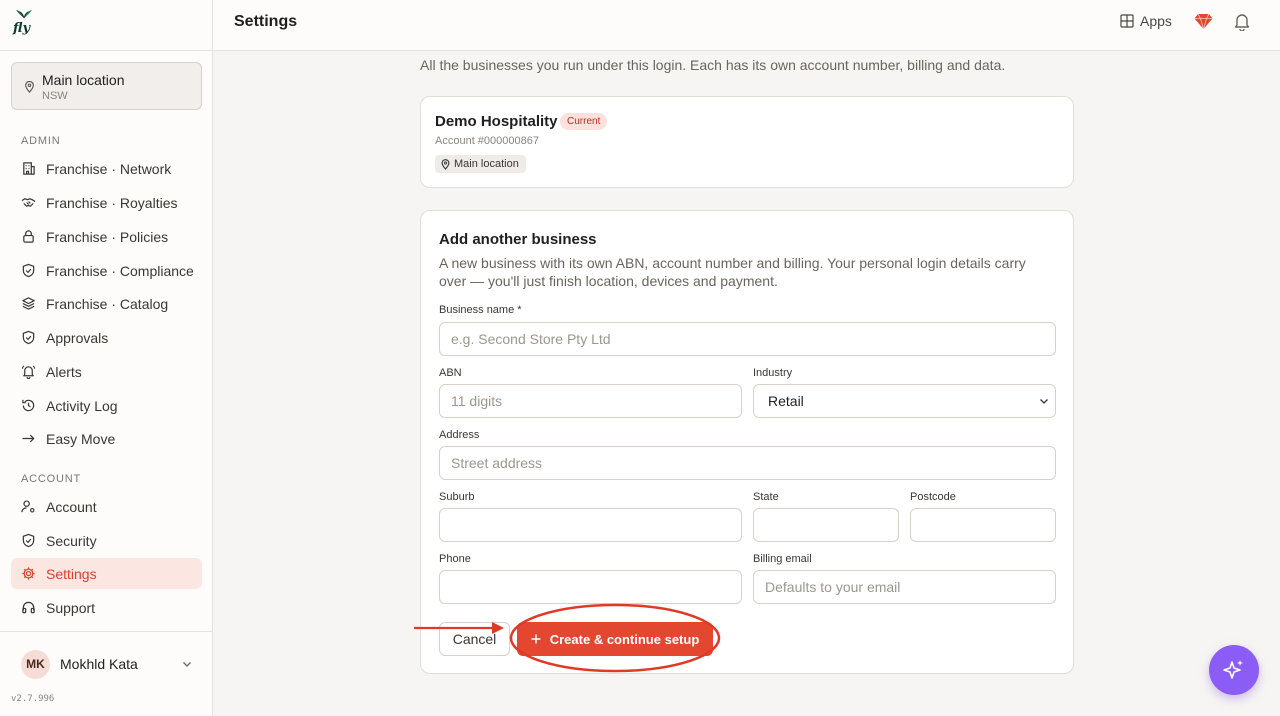 This screenshot has height=716, width=1280. What do you see at coordinates (786, 401) in the screenshot?
I see `industry-value: Retail` at bounding box center [786, 401].